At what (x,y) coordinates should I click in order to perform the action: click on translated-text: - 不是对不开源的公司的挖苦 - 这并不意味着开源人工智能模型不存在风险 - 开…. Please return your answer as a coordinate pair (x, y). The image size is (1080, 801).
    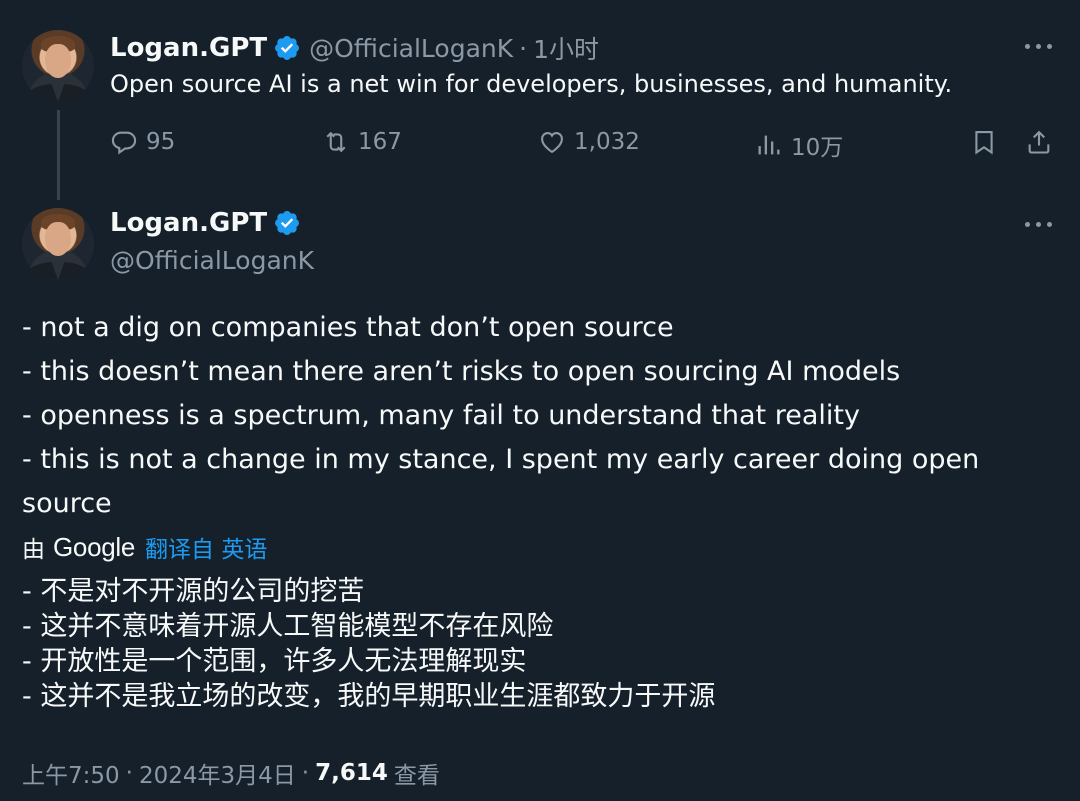
    Looking at the image, I should click on (368, 644).